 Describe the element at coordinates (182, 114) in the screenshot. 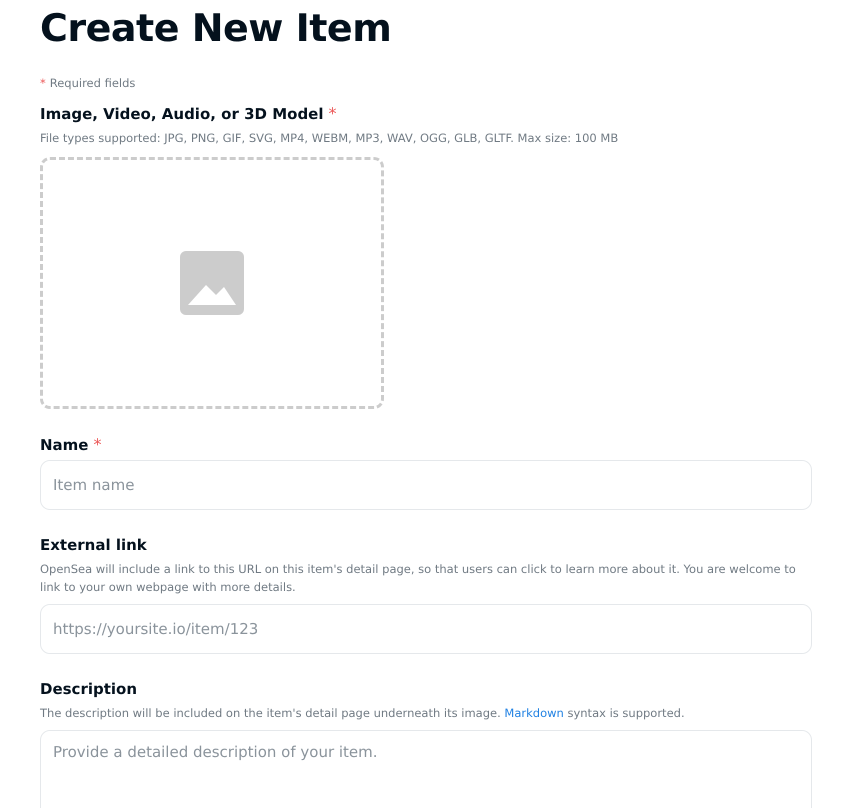

I see `field-label: Image, Video, Audio, or 3D Model` at that location.